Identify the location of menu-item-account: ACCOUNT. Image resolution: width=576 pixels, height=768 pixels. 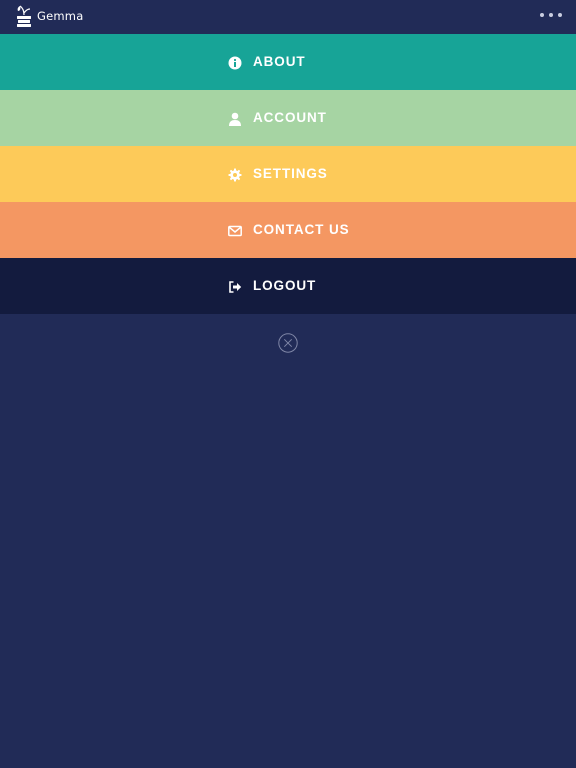
(288, 118).